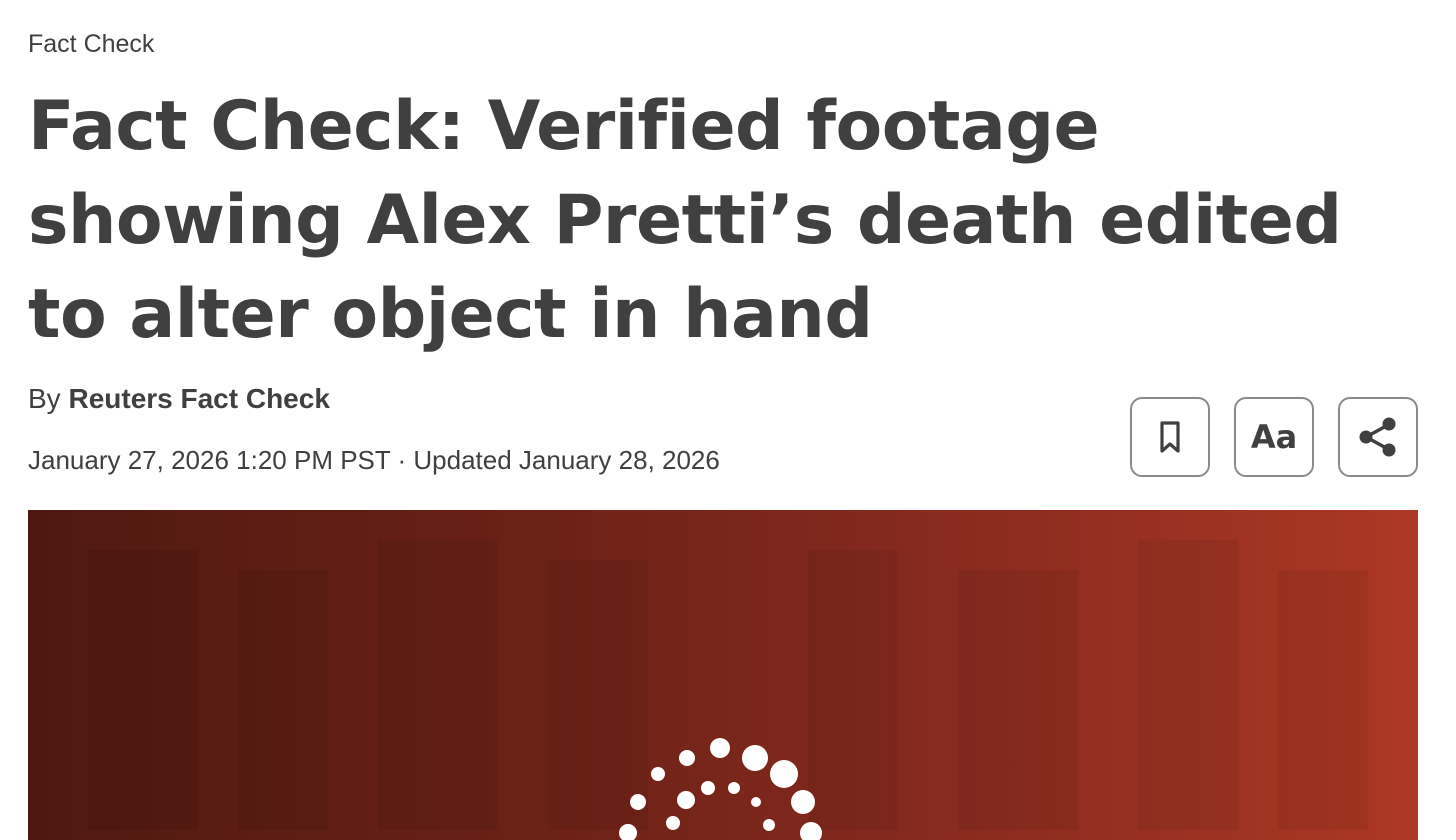 Image resolution: width=1456 pixels, height=840 pixels. I want to click on share-button, so click(1378, 437).